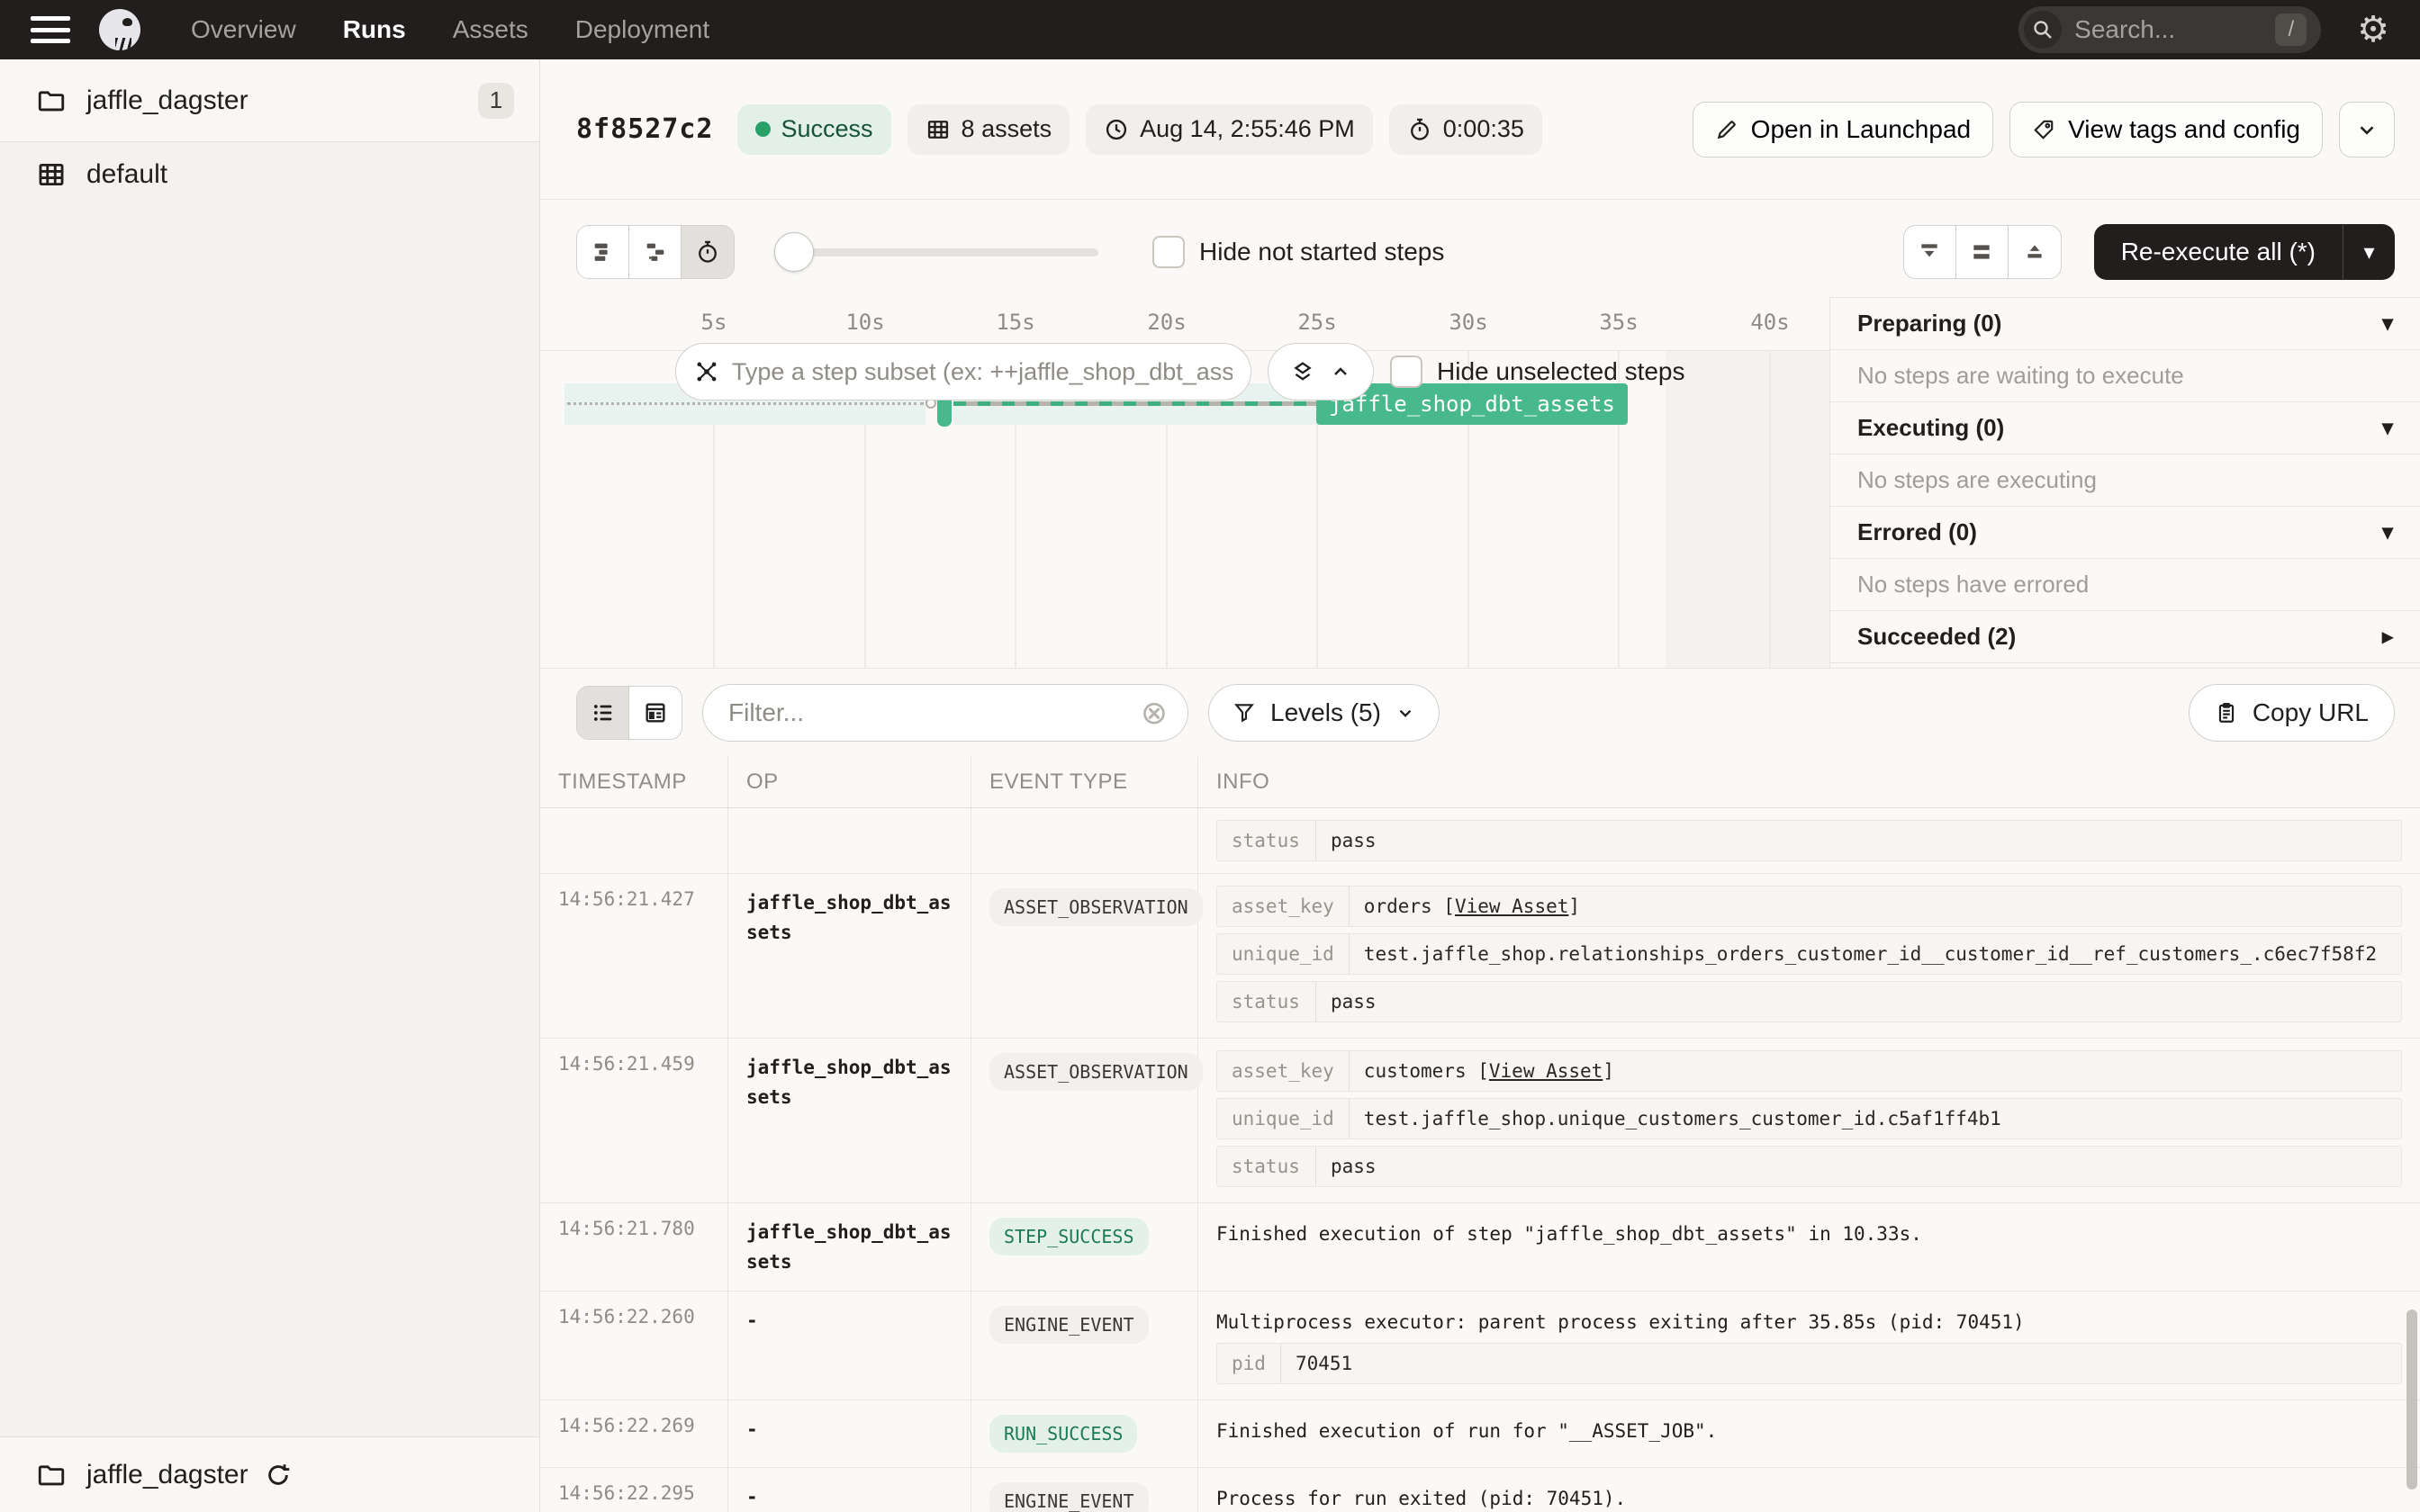 Image resolution: width=2420 pixels, height=1512 pixels. What do you see at coordinates (989, 129) in the screenshot?
I see `asset-count-badge: 8 assets` at bounding box center [989, 129].